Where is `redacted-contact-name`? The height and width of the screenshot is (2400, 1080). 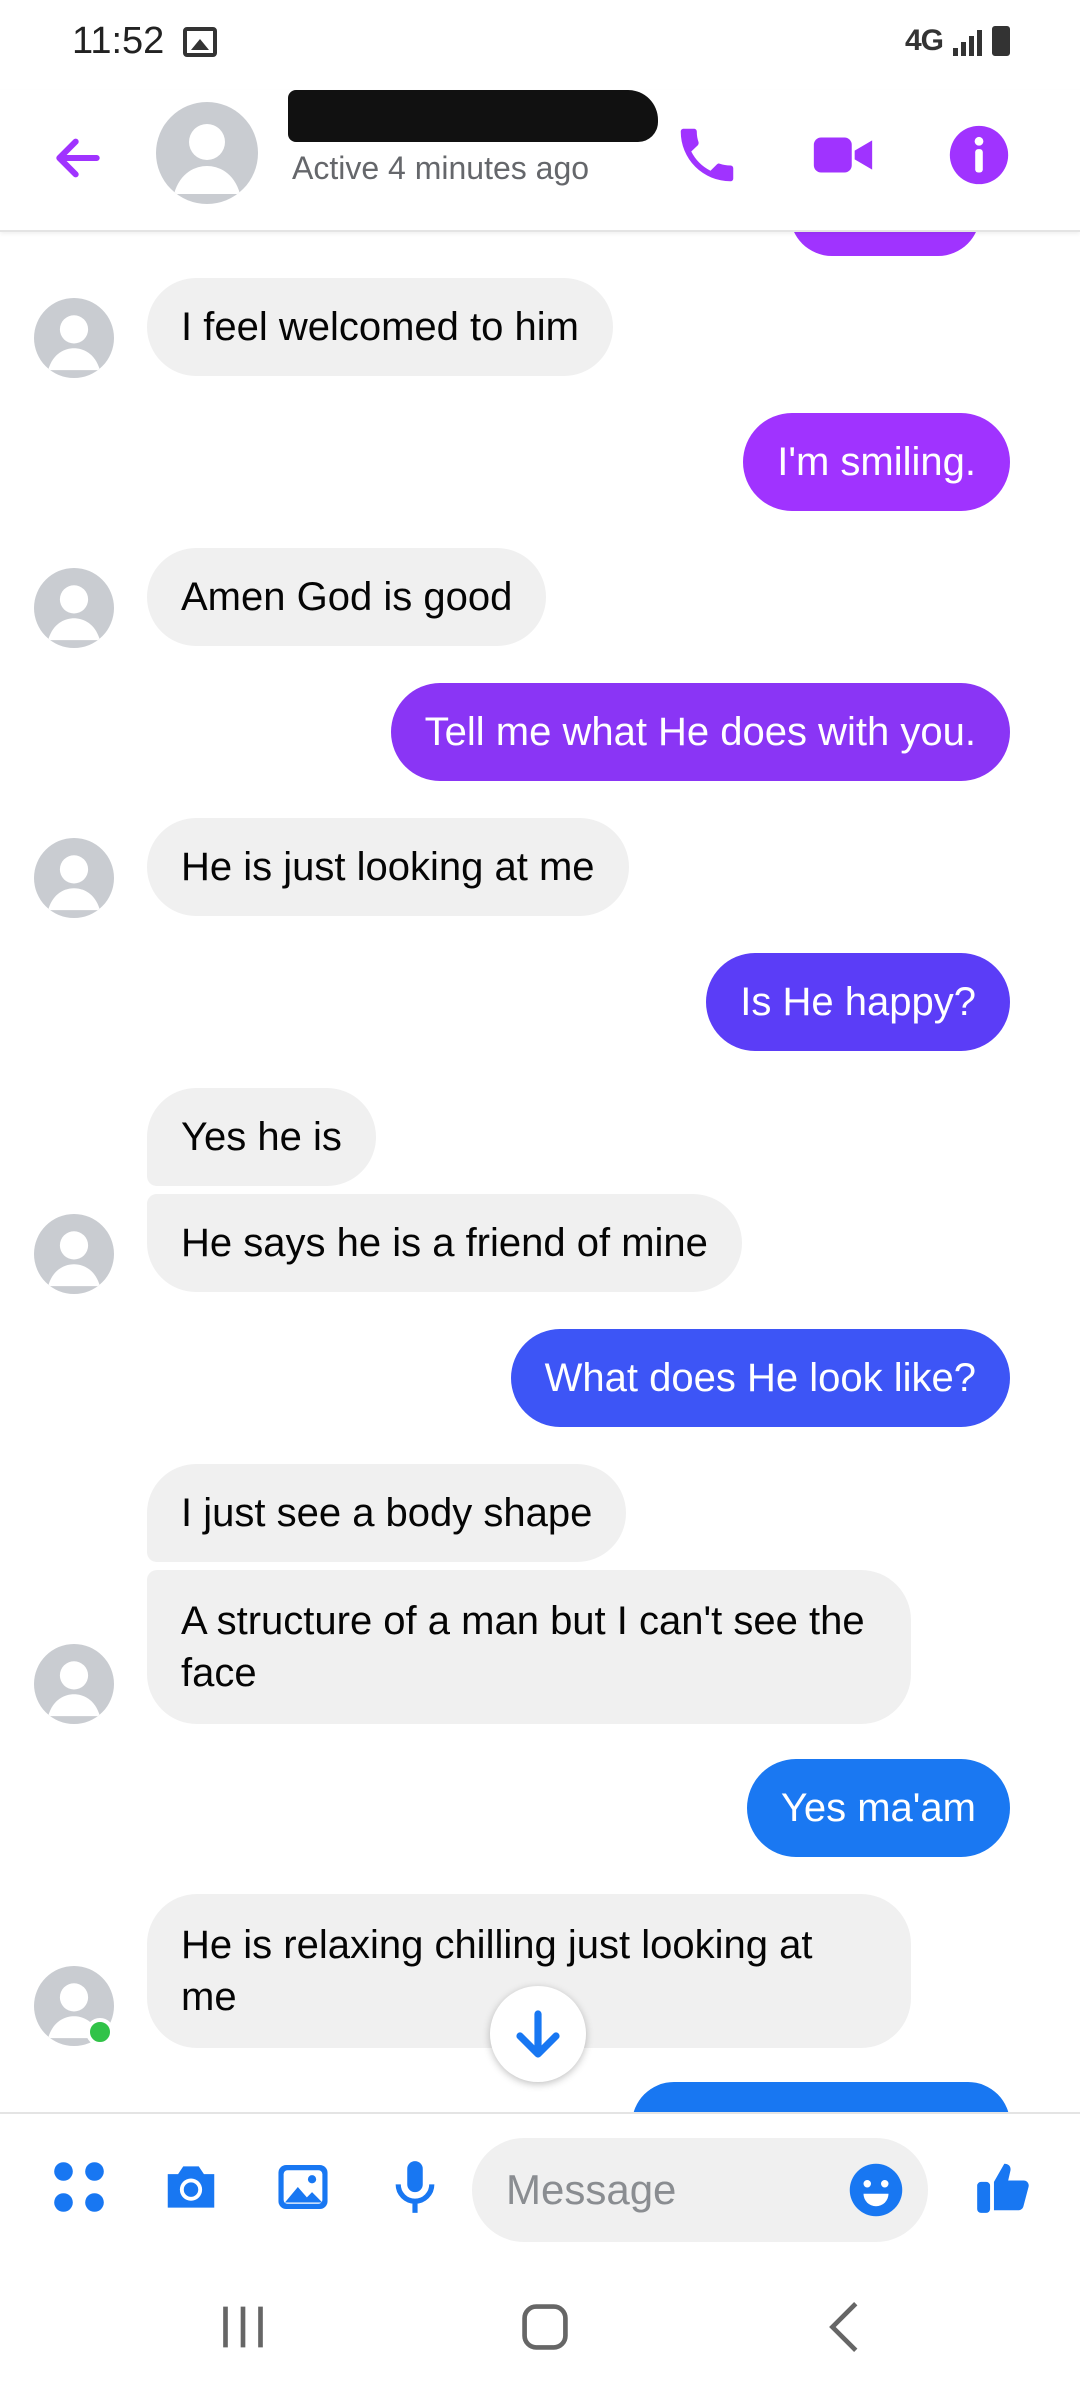 redacted-contact-name is located at coordinates (473, 116).